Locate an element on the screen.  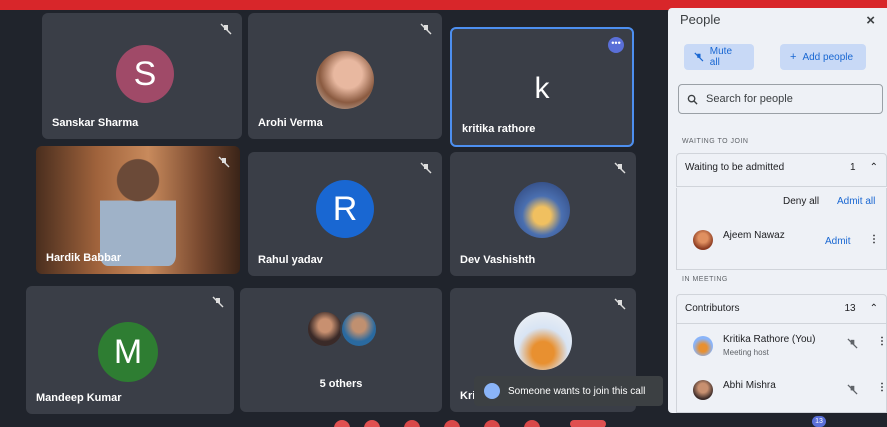
participant-name: Dev Vashishth is located at coordinates (498, 260).